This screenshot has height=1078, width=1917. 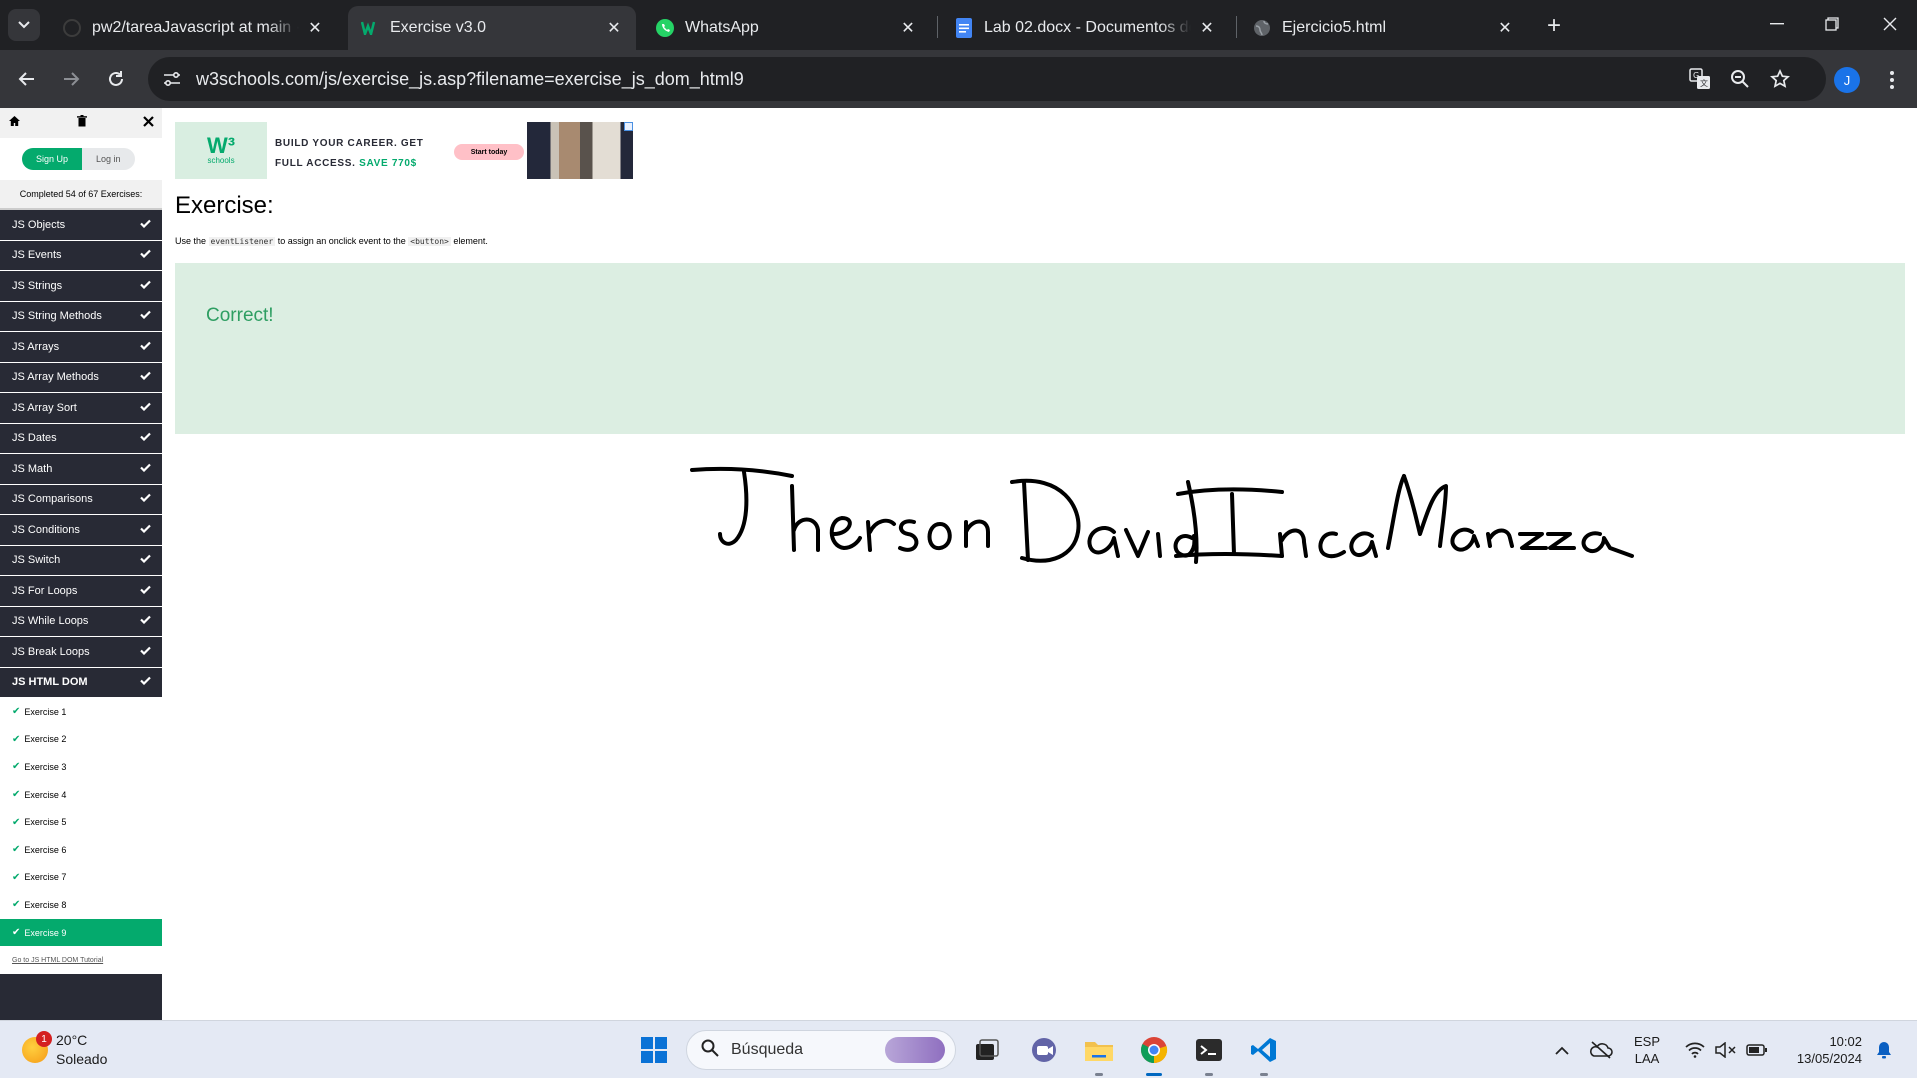 What do you see at coordinates (81, 905) in the screenshot?
I see `exercise-item-8: ✔ Exercise 8` at bounding box center [81, 905].